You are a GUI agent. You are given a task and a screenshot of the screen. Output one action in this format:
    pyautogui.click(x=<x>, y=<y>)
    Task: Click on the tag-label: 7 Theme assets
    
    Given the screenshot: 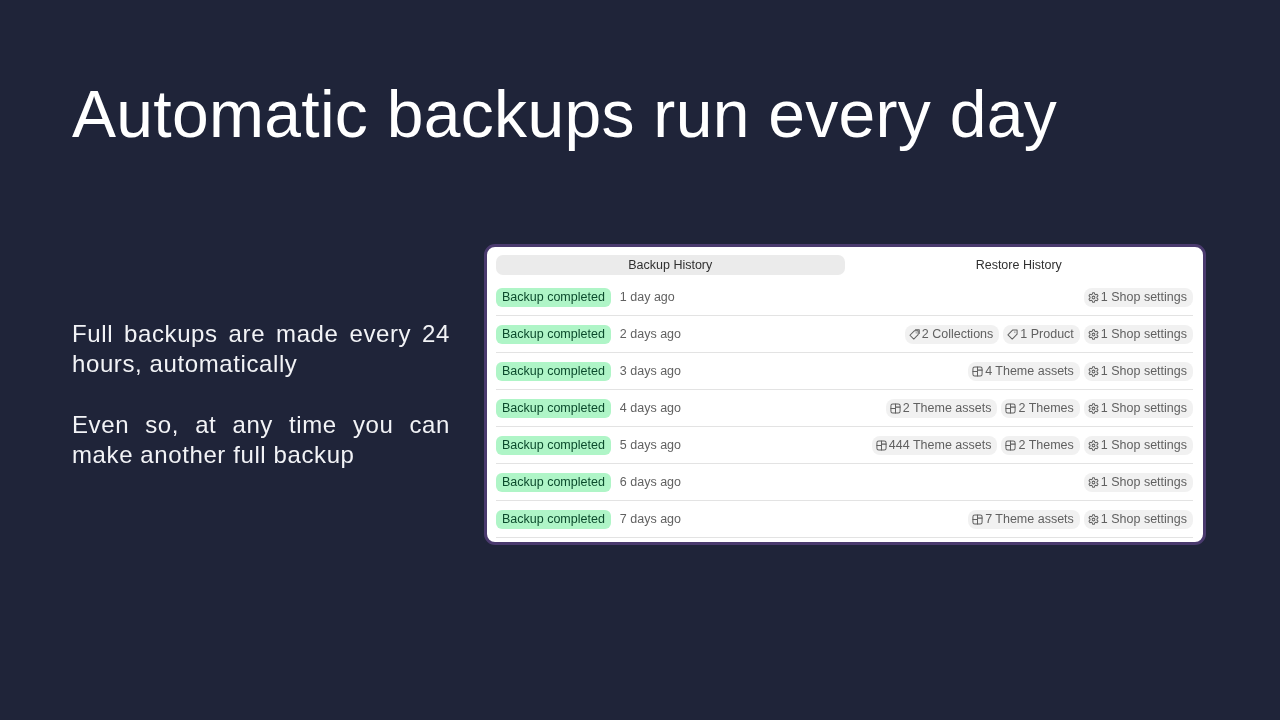 What is the action you would take?
    pyautogui.click(x=1029, y=519)
    